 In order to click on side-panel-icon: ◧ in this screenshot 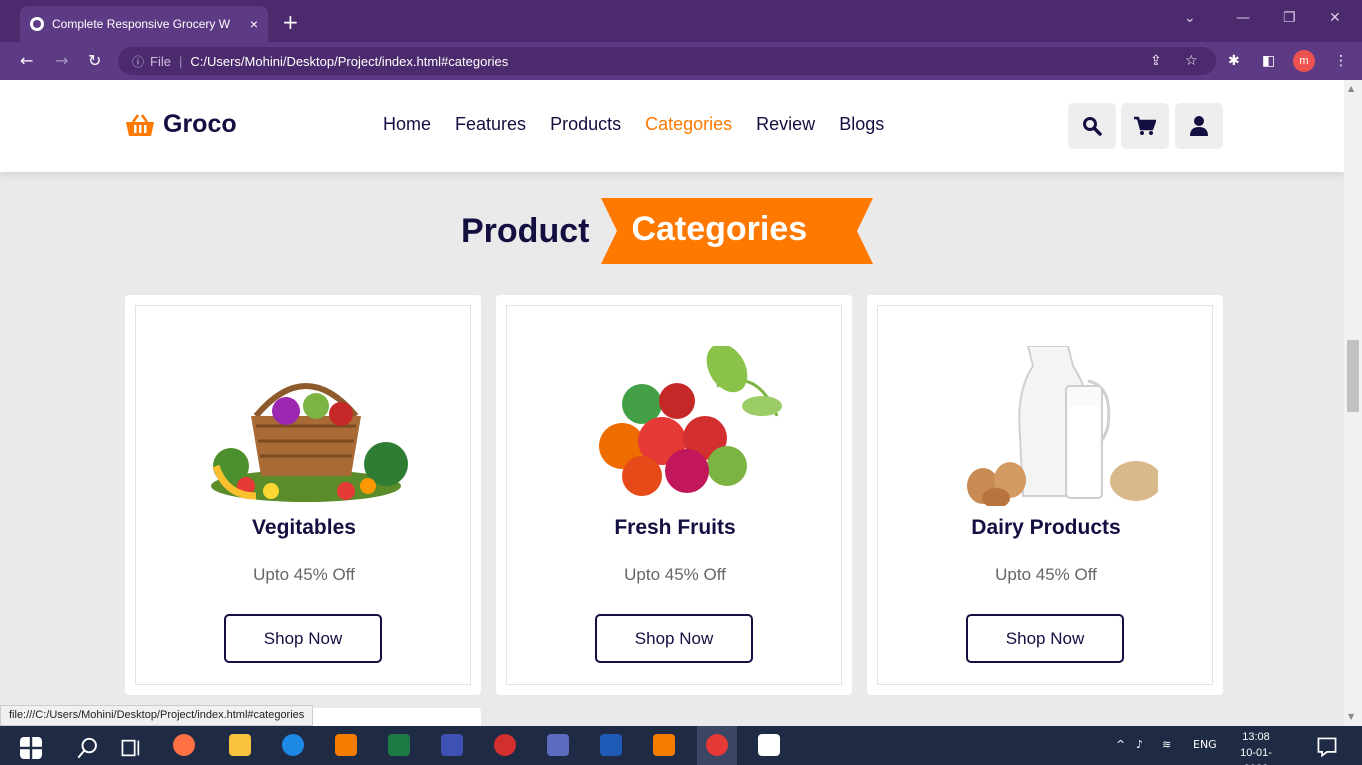, I will do `click(1268, 61)`.